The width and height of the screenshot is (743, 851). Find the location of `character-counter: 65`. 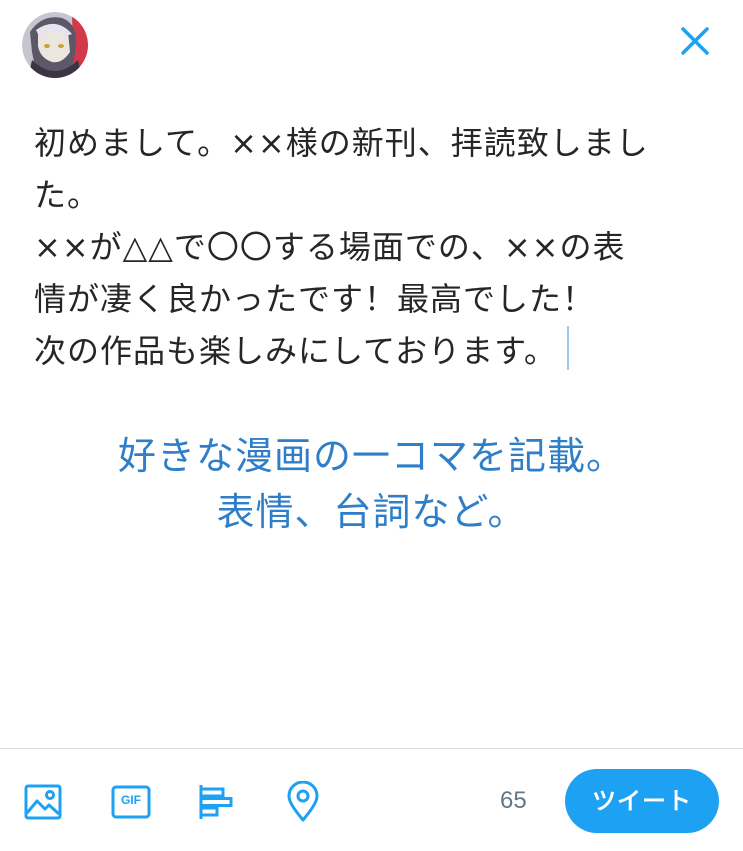

character-counter: 65 is located at coordinates (513, 800).